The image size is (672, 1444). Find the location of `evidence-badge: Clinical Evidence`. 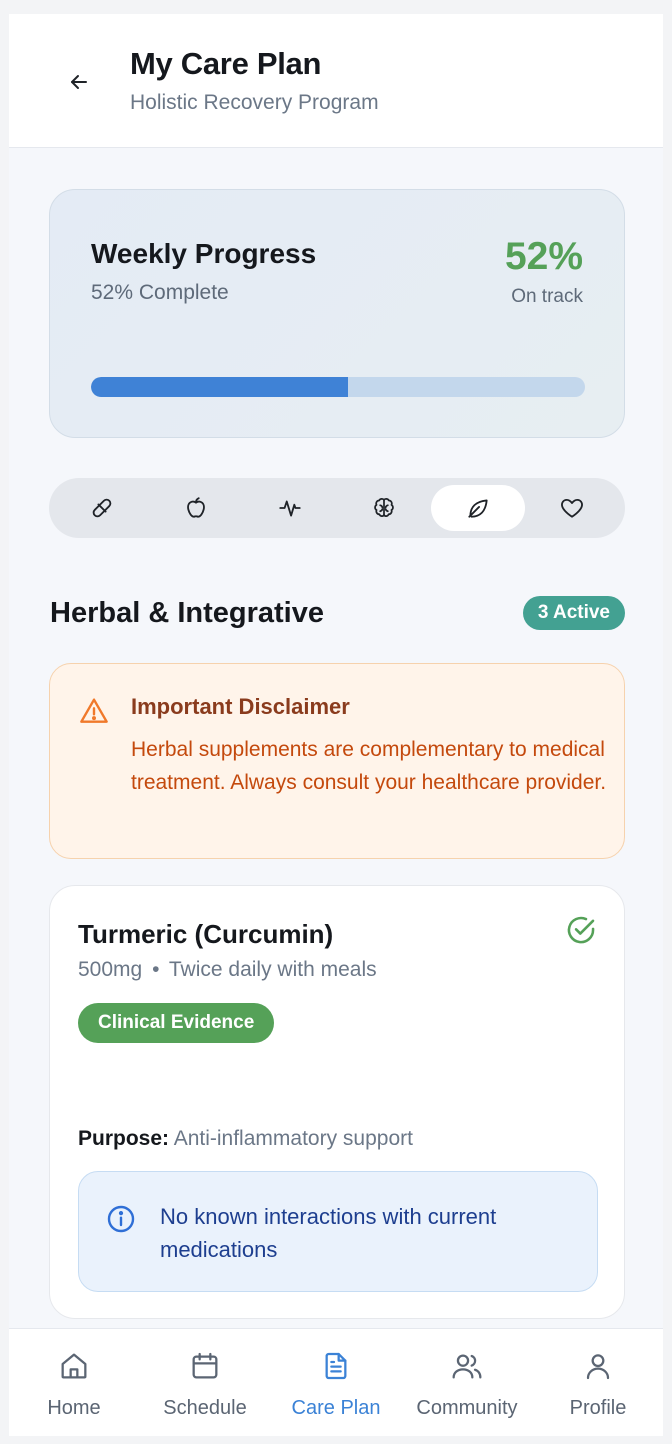

evidence-badge: Clinical Evidence is located at coordinates (176, 1023).